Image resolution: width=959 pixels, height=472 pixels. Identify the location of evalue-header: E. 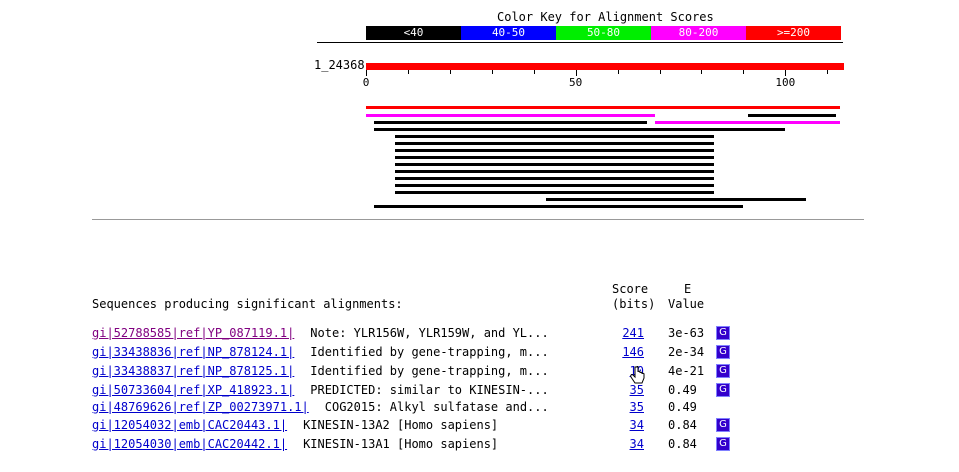
(688, 289).